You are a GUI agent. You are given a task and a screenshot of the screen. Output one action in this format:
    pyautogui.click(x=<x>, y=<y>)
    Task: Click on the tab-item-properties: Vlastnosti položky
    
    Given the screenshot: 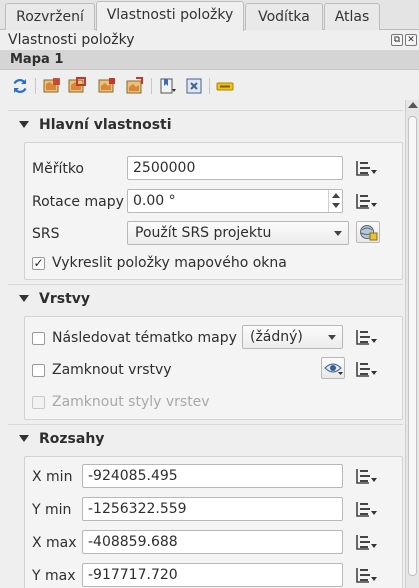 What is the action you would take?
    pyautogui.click(x=170, y=16)
    